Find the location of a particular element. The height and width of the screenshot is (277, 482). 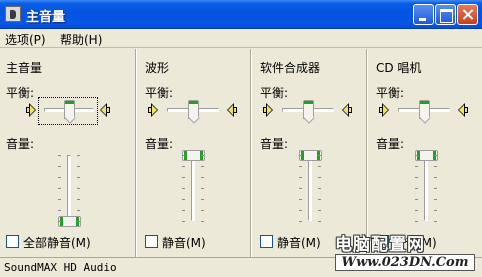

menu-options: 选项(P) is located at coordinates (25, 39).